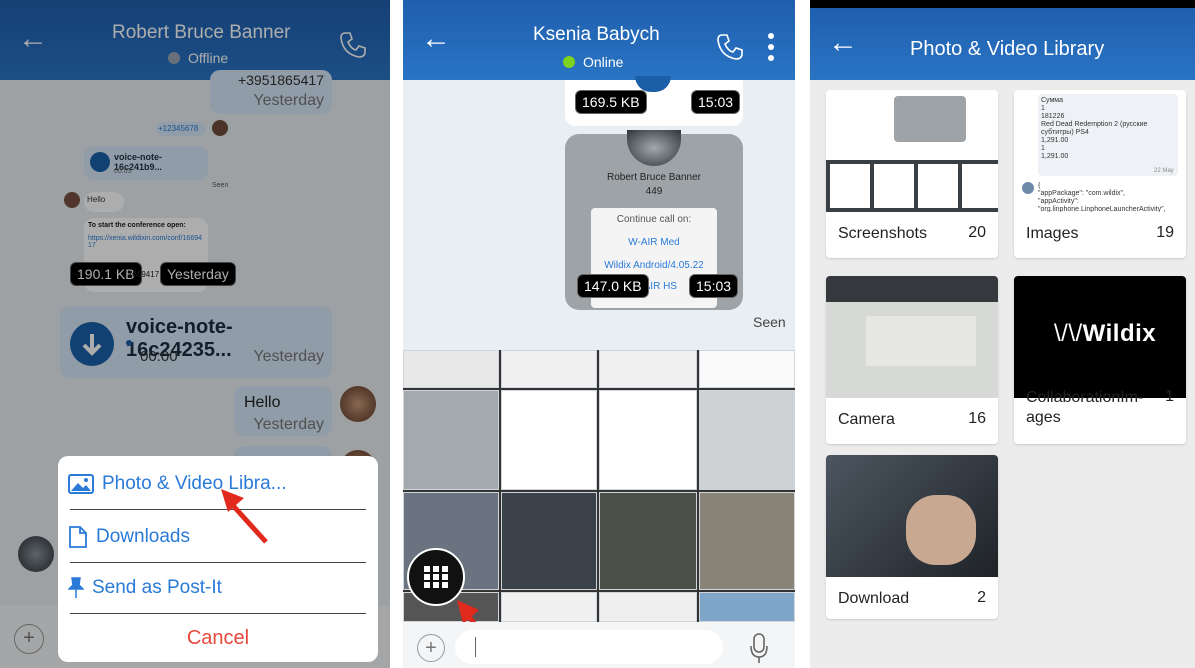 This screenshot has width=1195, height=668. I want to click on phone-icon, so click(730, 49).